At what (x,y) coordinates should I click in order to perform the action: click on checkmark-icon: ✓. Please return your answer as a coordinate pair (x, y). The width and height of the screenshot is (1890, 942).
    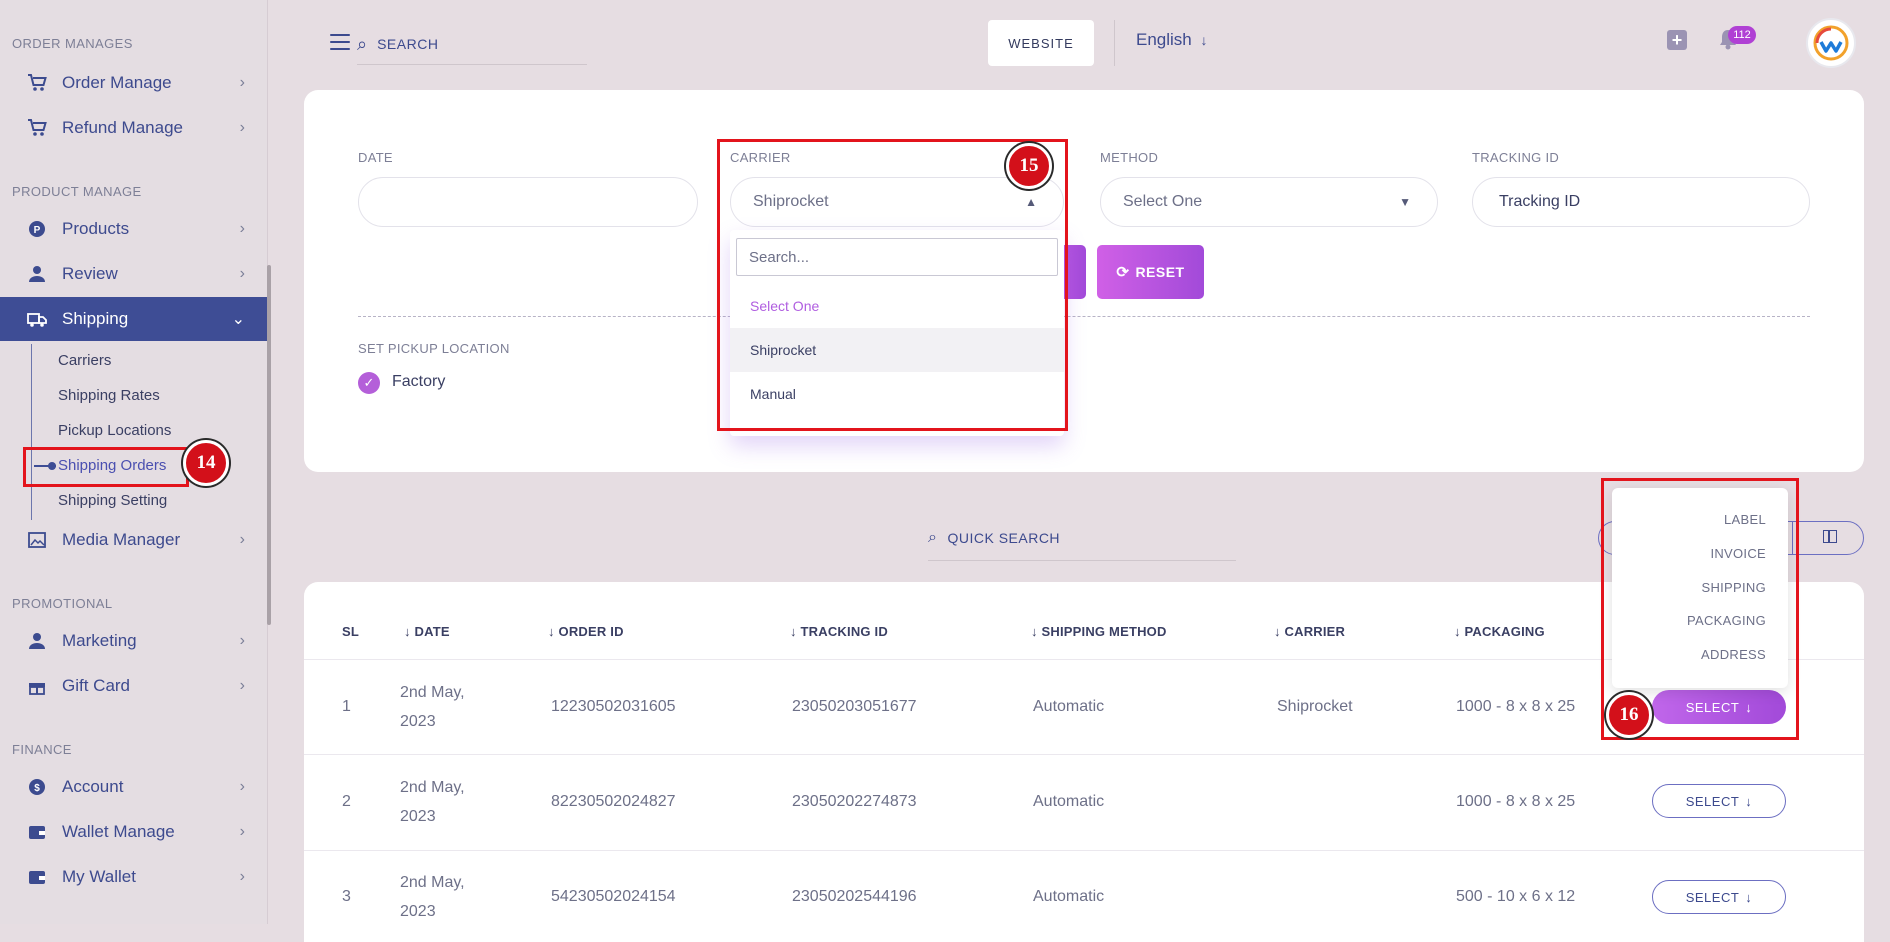
    Looking at the image, I should click on (369, 383).